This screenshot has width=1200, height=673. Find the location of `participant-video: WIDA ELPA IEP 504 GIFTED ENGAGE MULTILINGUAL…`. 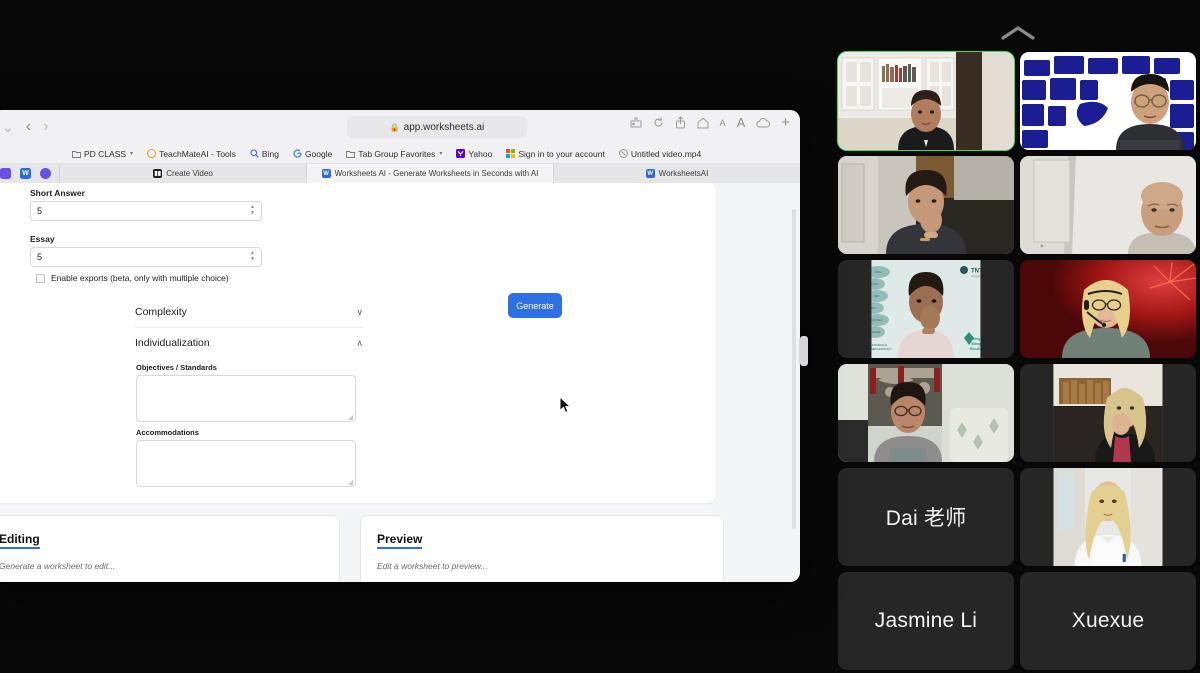

participant-video: WIDA ELPA IEP 504 GIFTED ENGAGE MULTILINGUAL… is located at coordinates (926, 309).